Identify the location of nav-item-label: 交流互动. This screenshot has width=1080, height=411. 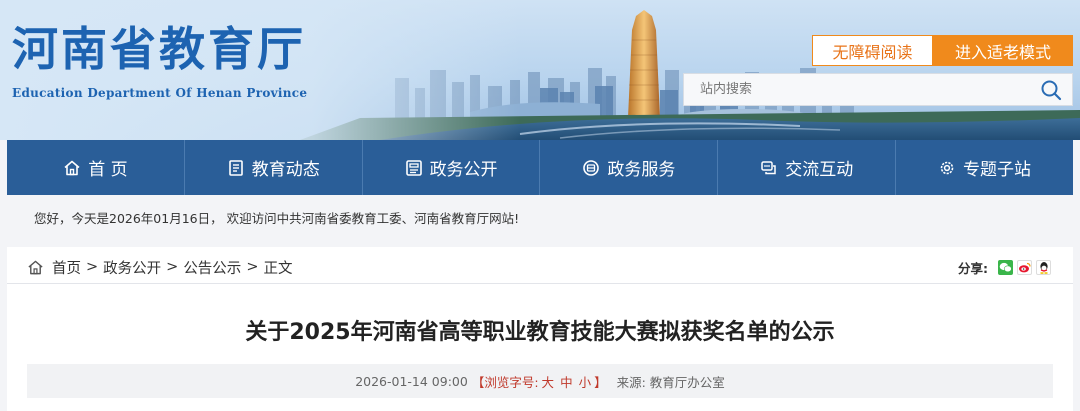
(819, 170).